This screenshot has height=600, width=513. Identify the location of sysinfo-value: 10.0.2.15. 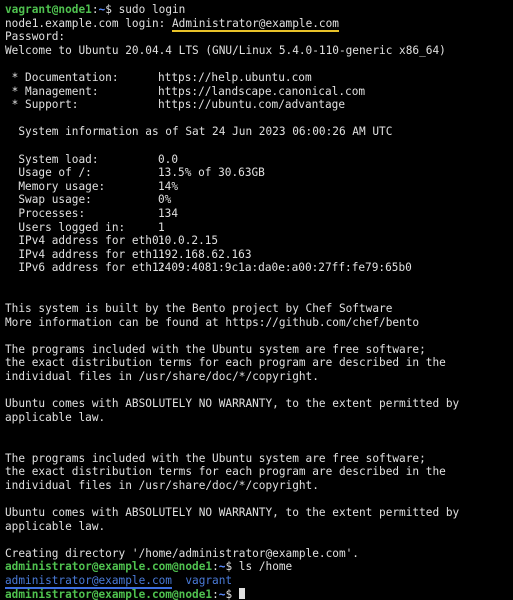
(188, 241).